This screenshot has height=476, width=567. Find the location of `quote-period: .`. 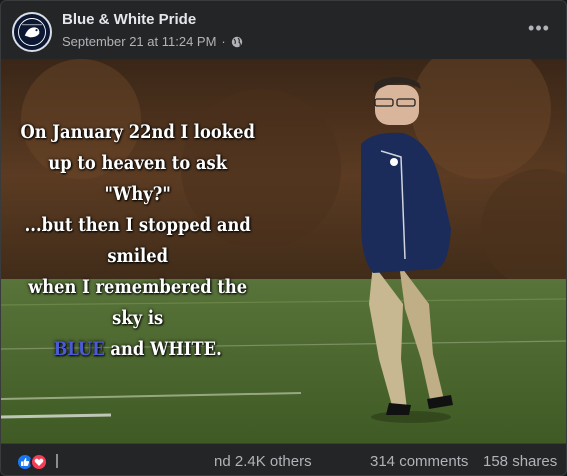

quote-period: . is located at coordinates (219, 349).